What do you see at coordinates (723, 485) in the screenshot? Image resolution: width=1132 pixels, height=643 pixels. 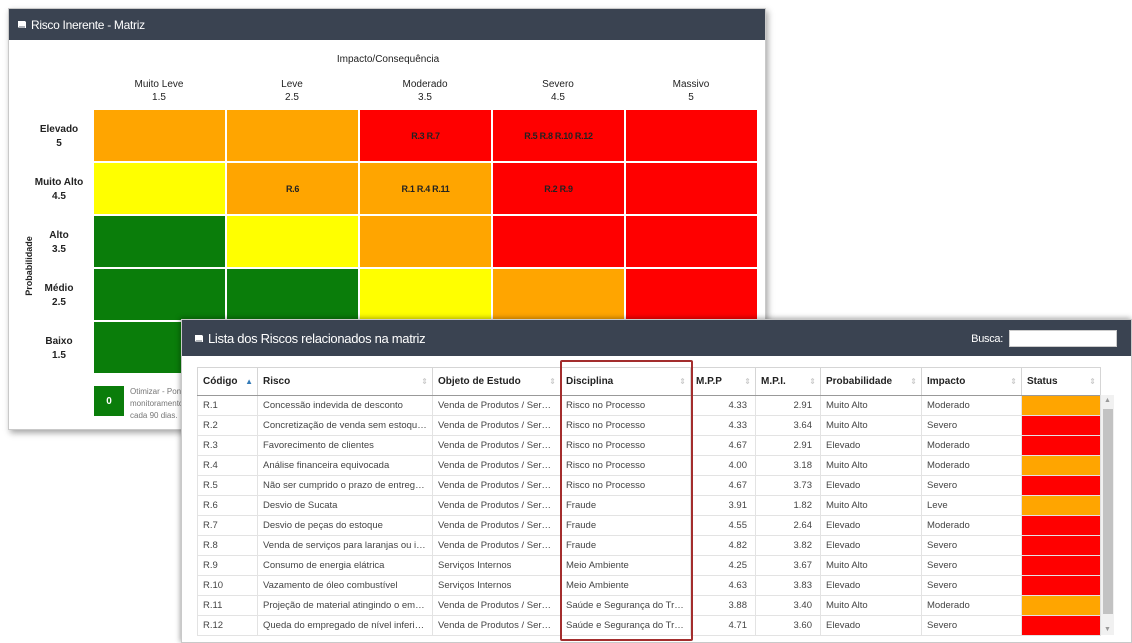 I see `cell-mpp: 4.67` at bounding box center [723, 485].